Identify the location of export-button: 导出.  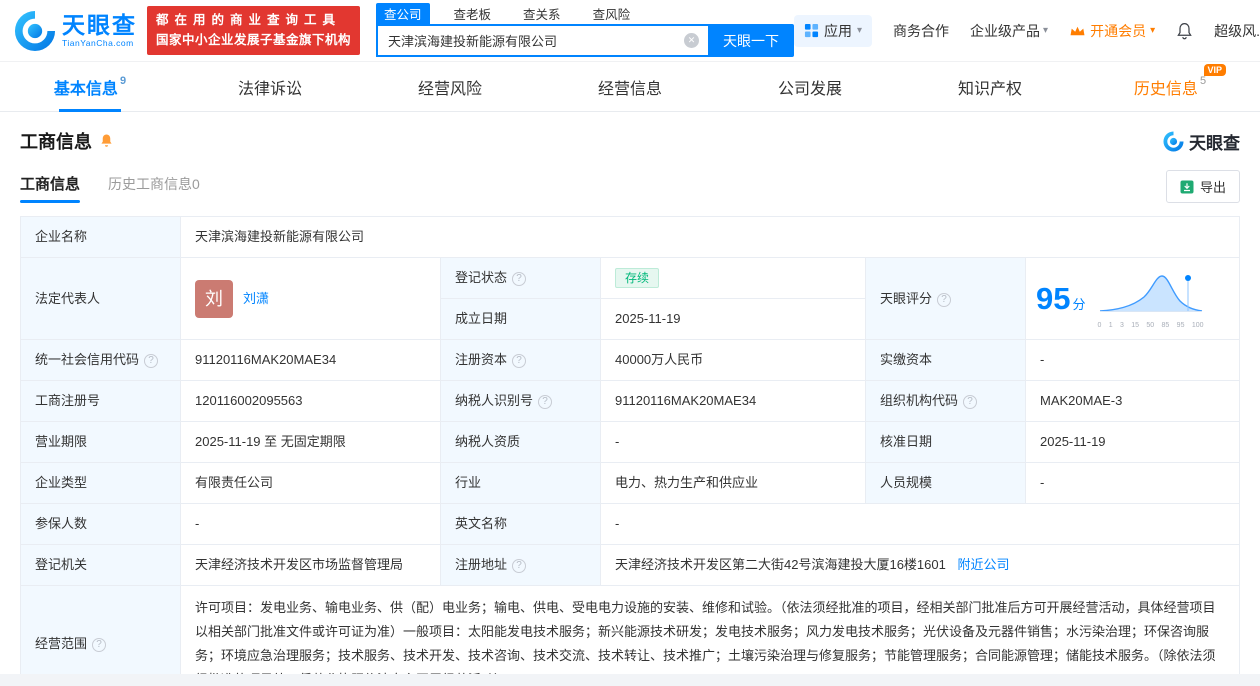
(1202, 186).